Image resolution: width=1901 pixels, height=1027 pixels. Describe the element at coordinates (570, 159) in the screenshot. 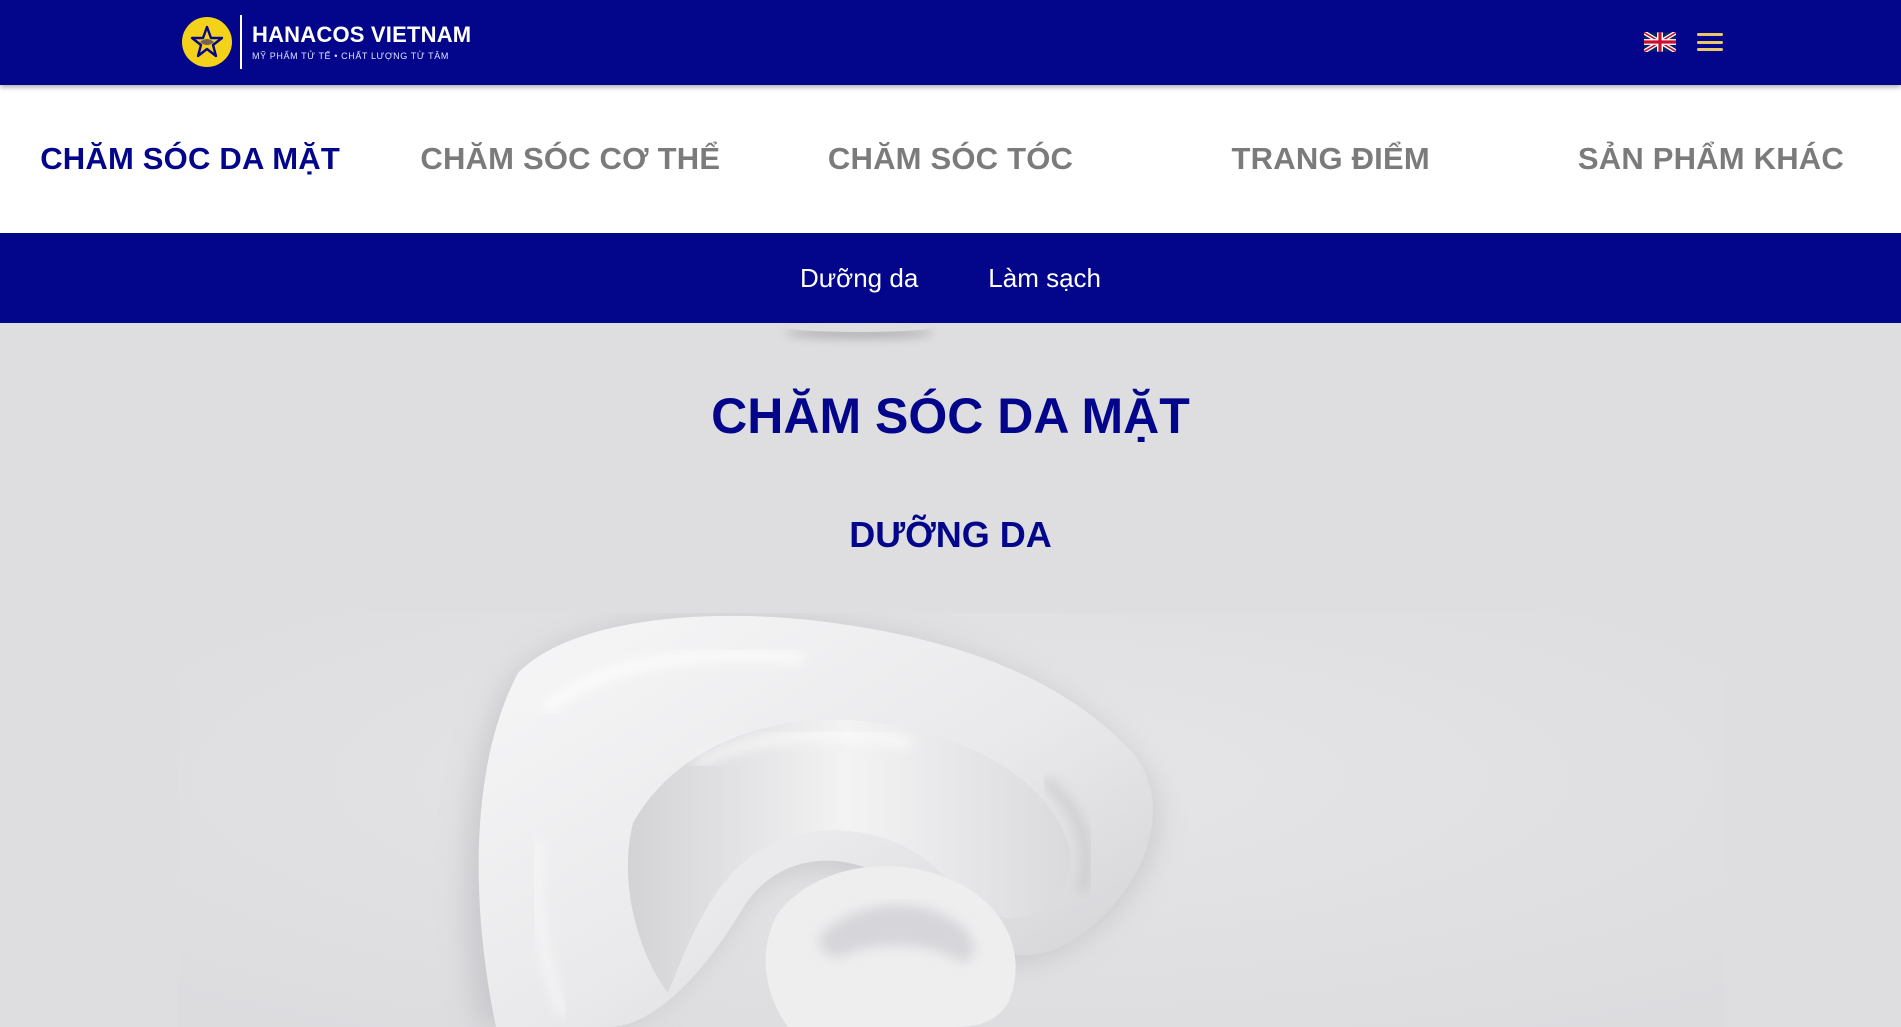

I see `category-body-care: CHĂM SÓC CƠ THỂ` at that location.